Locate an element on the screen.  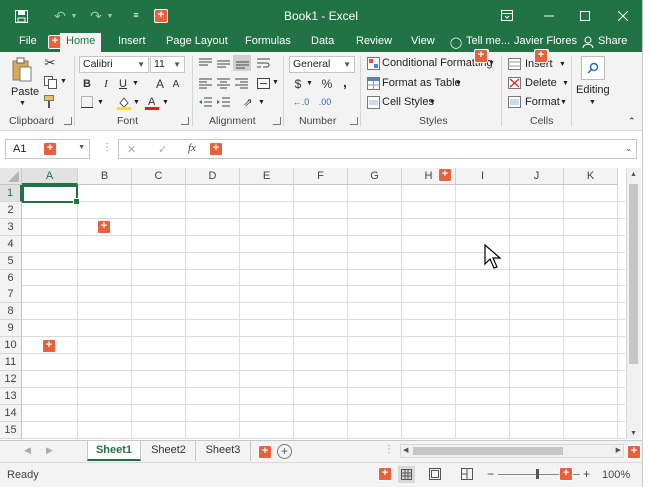
zoom-level: 100% is located at coordinates (616, 475).